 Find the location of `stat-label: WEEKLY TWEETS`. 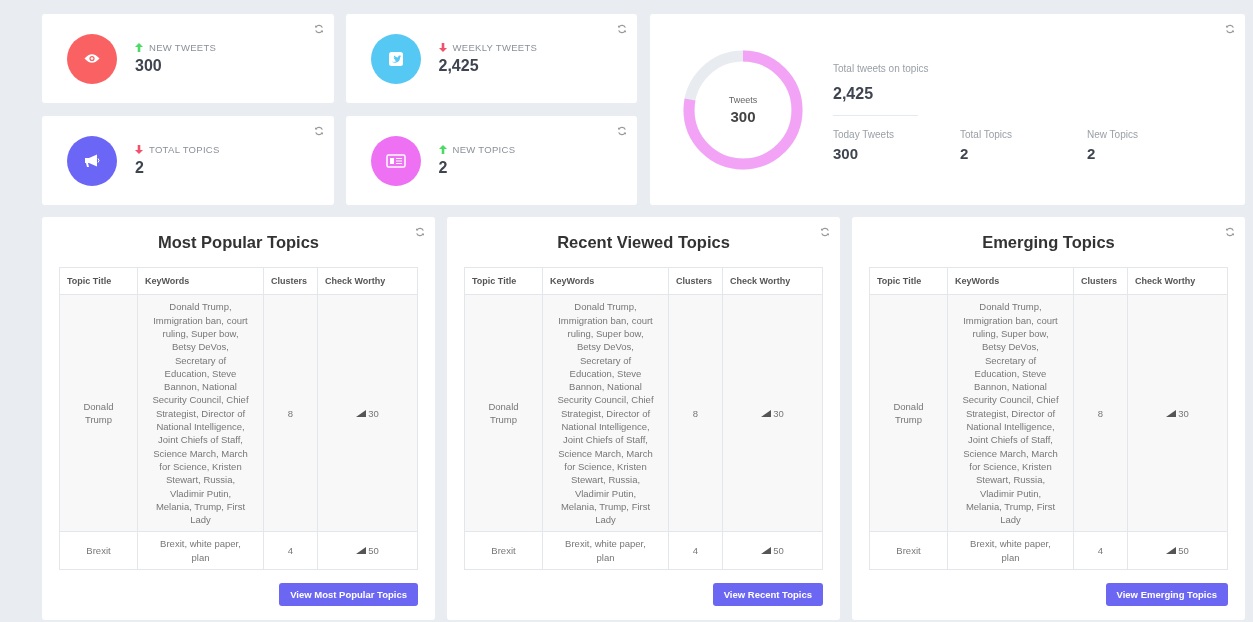

stat-label: WEEKLY TWEETS is located at coordinates (495, 48).